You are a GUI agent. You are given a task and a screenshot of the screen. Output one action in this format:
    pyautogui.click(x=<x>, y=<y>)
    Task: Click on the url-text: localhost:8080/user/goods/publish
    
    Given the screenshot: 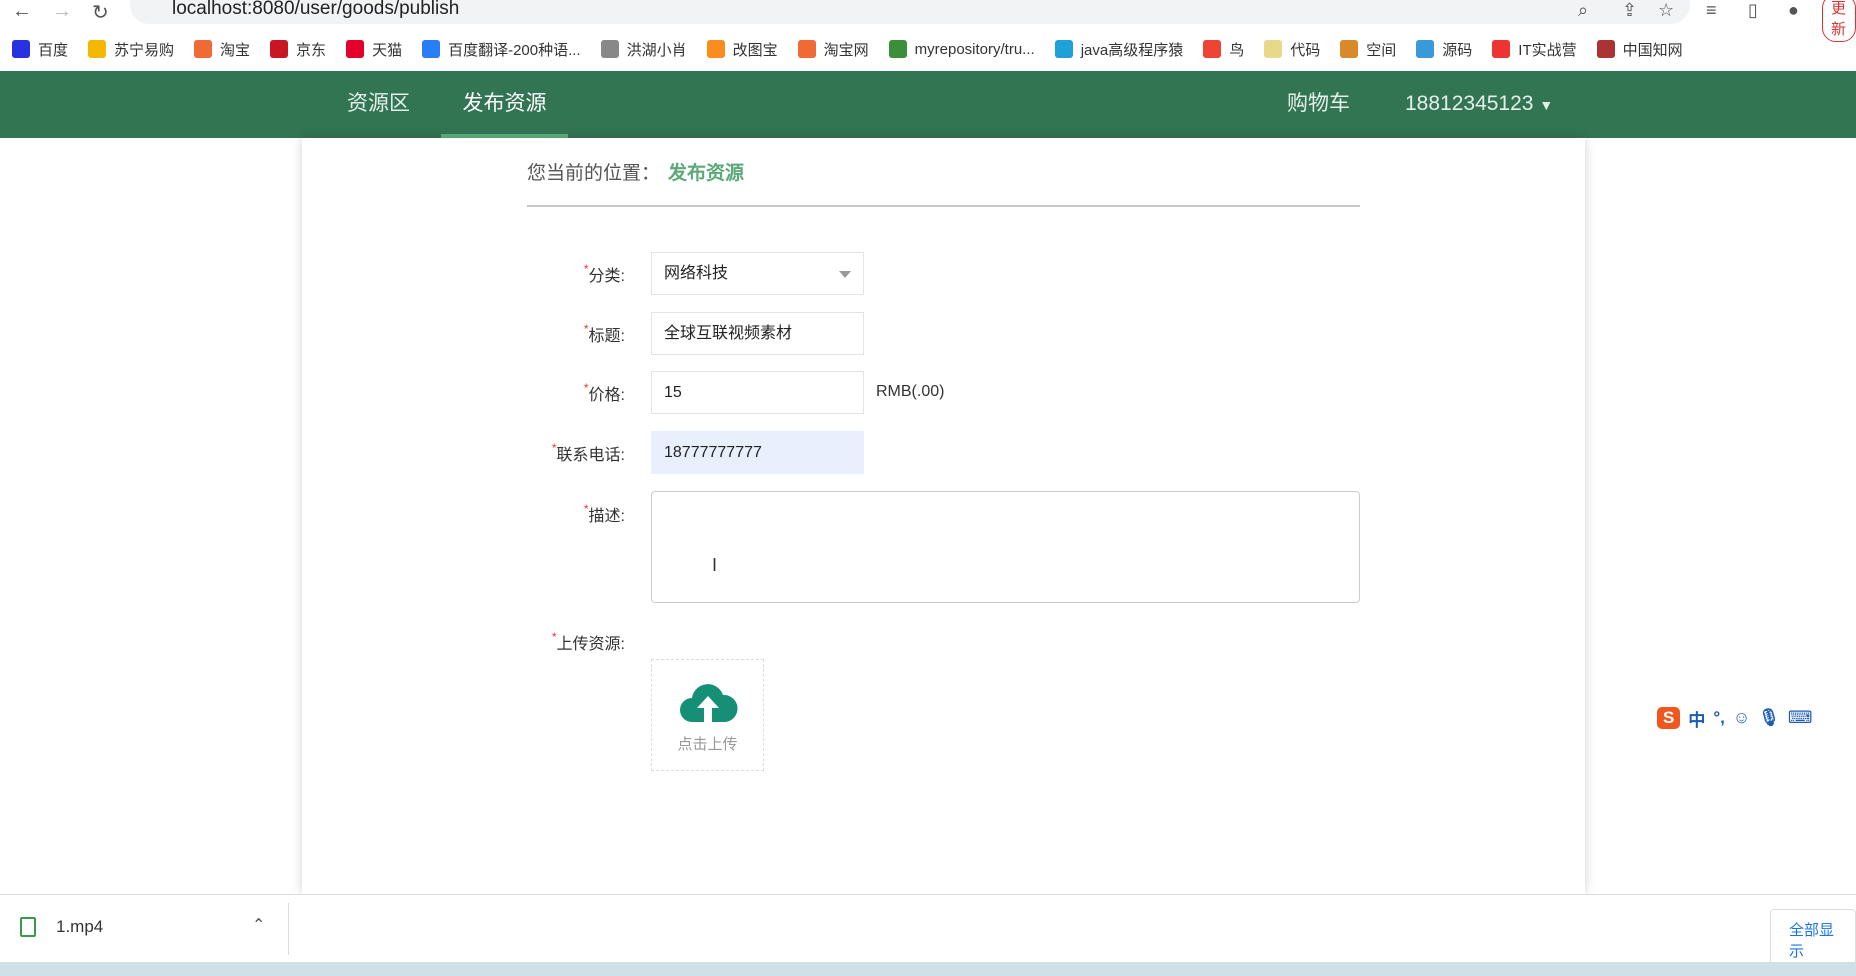 What is the action you would take?
    pyautogui.click(x=316, y=9)
    